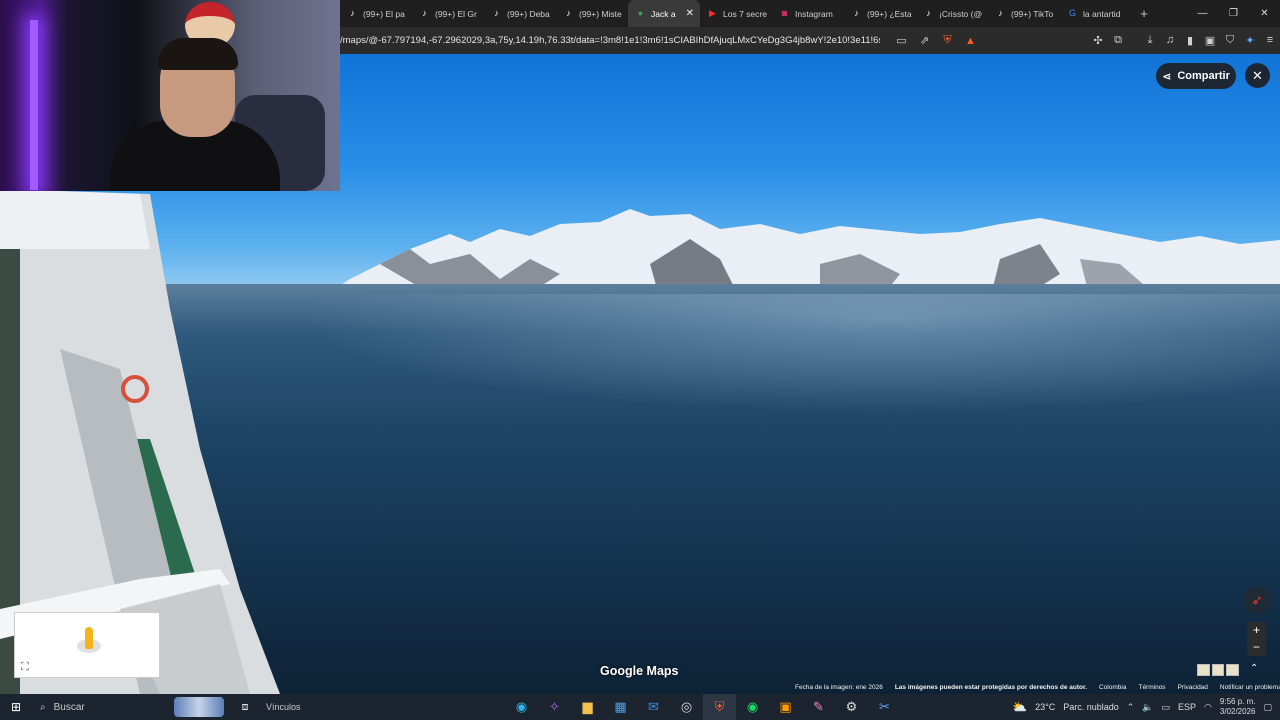 The image size is (1280, 720). I want to click on tab-active-maps: ● Jack a ✕, so click(664, 13).